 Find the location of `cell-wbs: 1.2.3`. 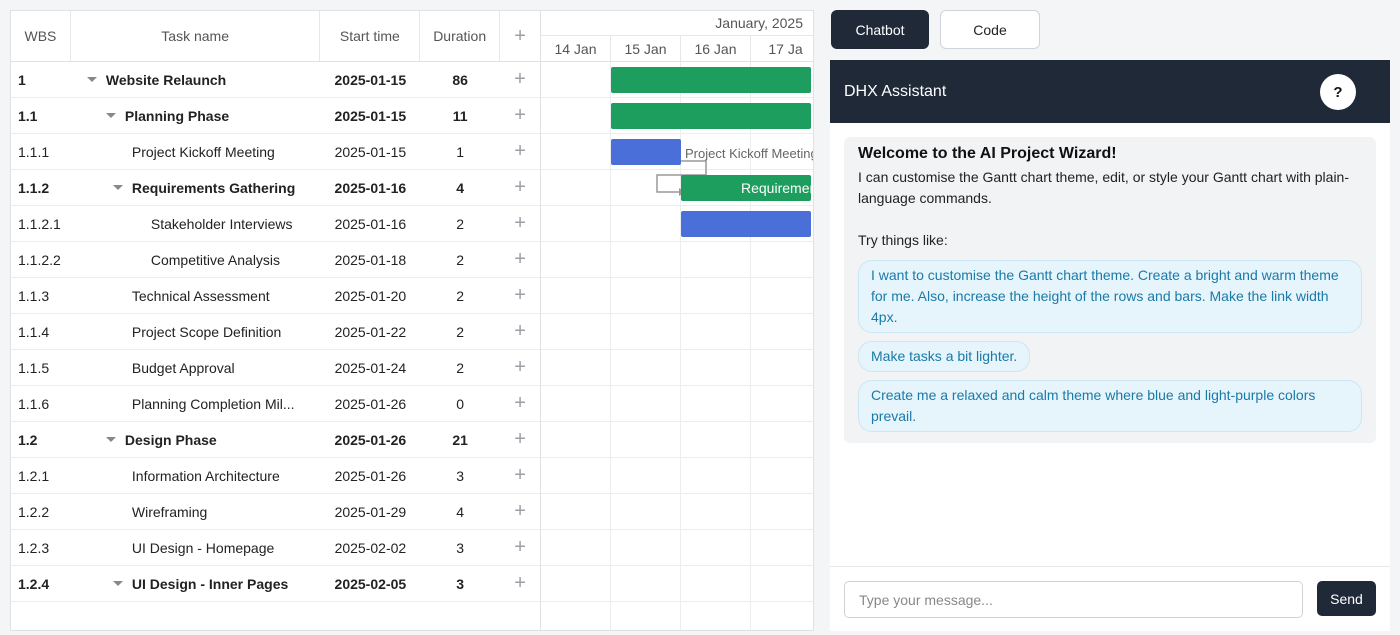

cell-wbs: 1.2.3 is located at coordinates (34, 547).